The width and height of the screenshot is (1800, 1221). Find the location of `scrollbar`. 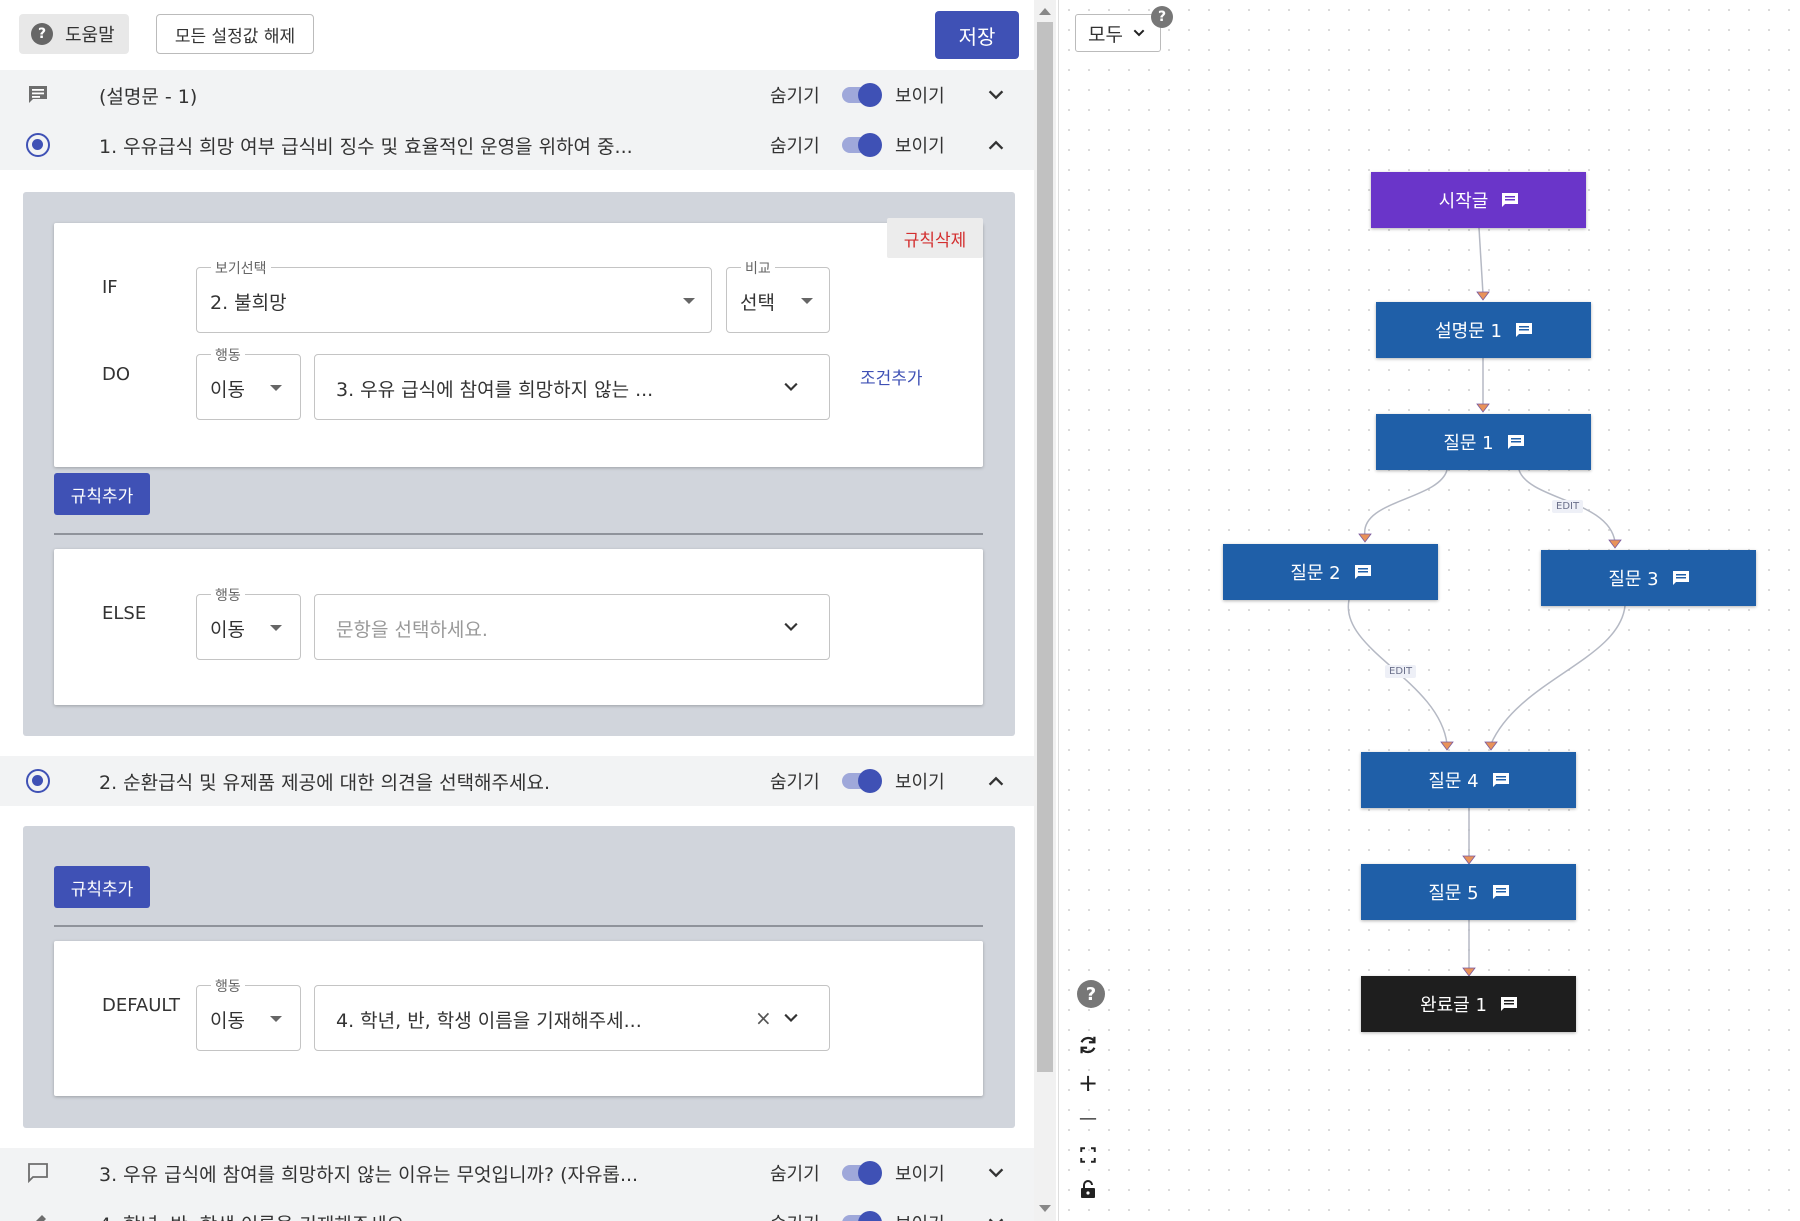

scrollbar is located at coordinates (1045, 610).